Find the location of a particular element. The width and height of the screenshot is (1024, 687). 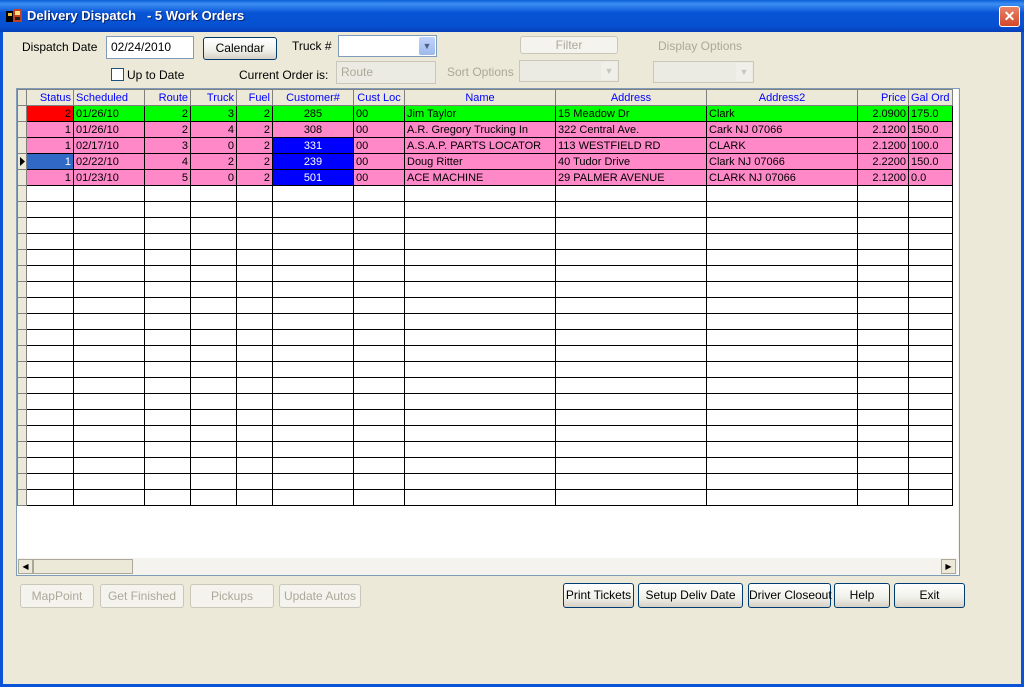

help-button: Help is located at coordinates (862, 595).